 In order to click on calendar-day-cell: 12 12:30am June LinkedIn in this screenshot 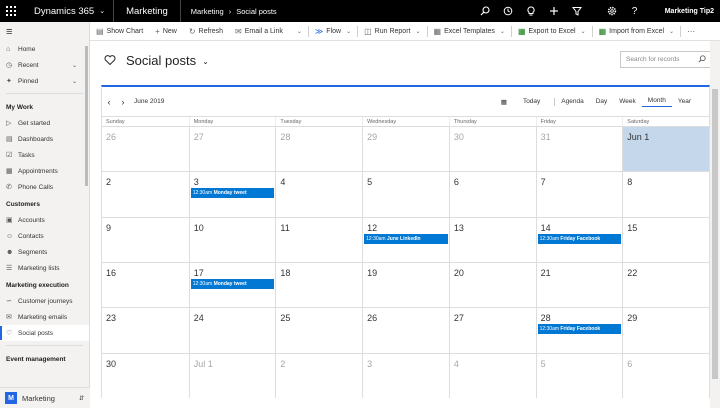, I will do `click(405, 239)`.